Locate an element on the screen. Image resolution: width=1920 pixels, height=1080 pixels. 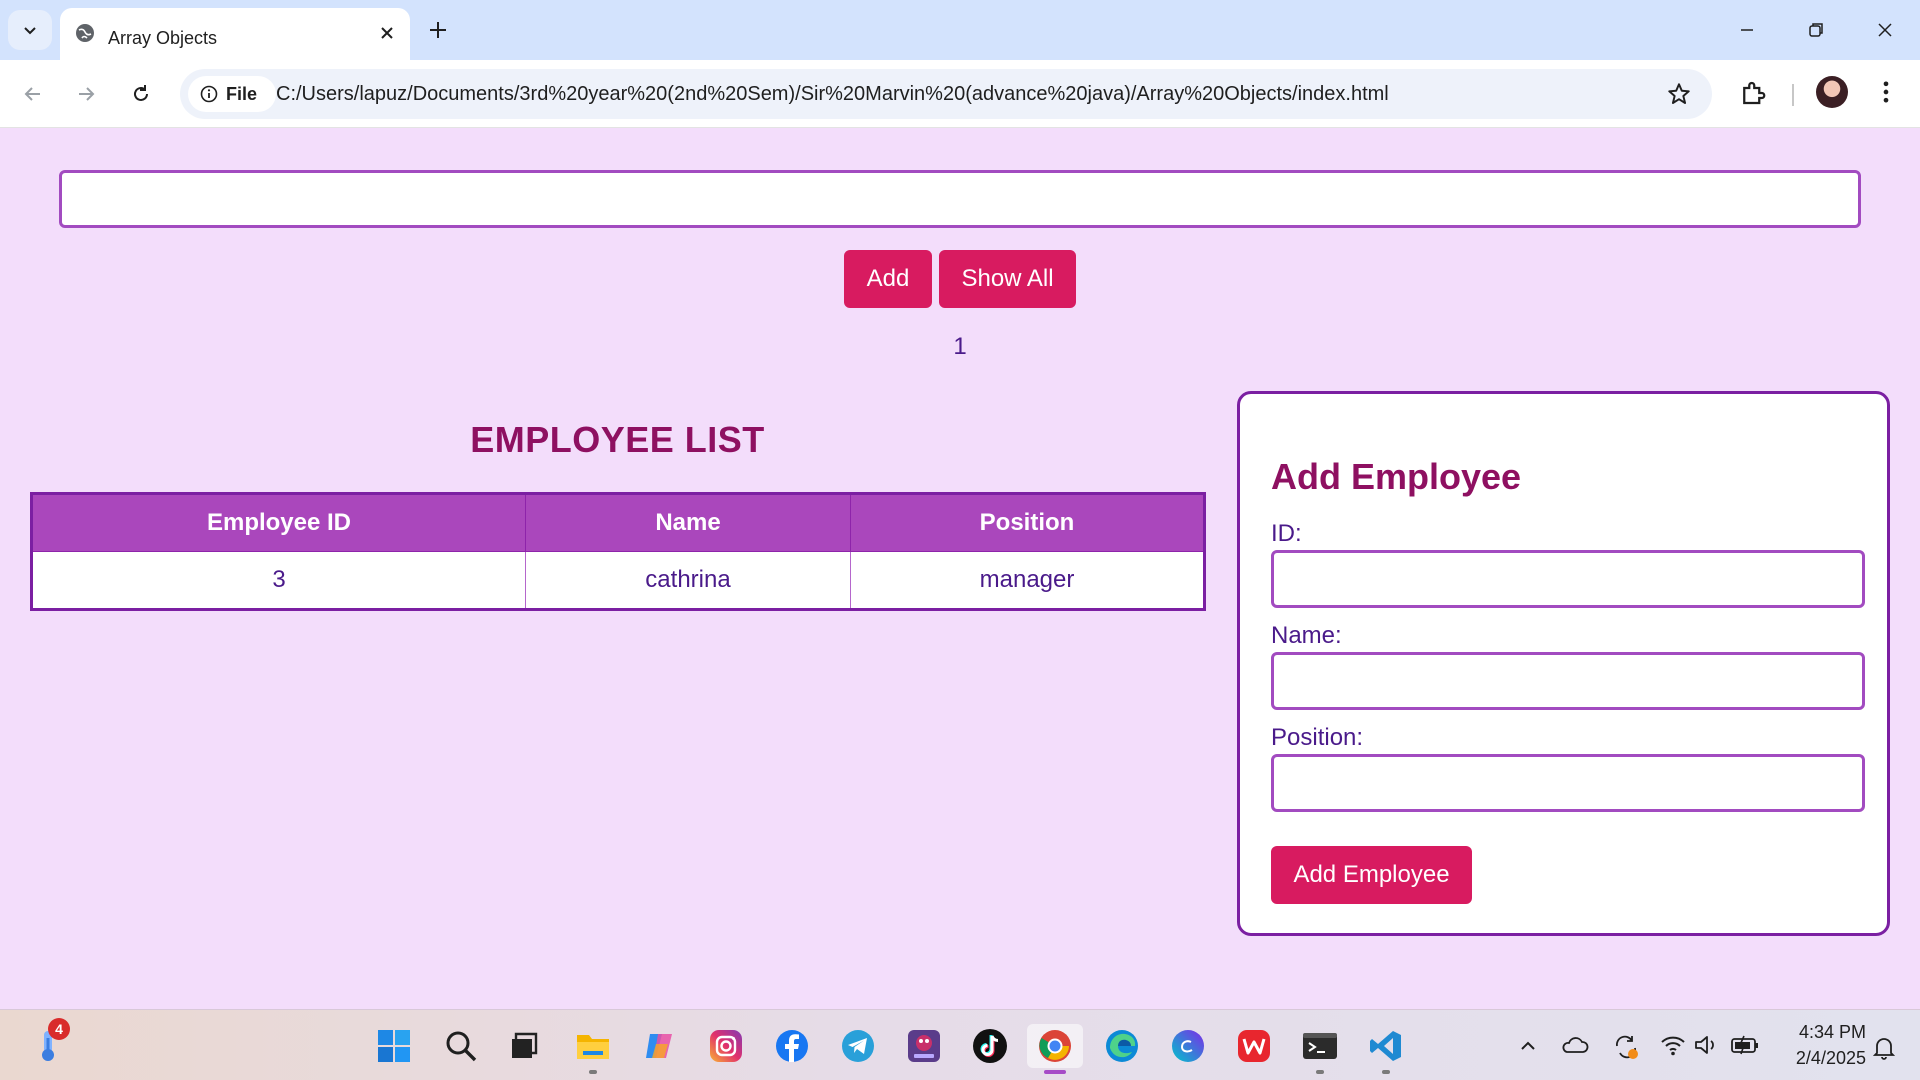
site-info-chip: File is located at coordinates (232, 94).